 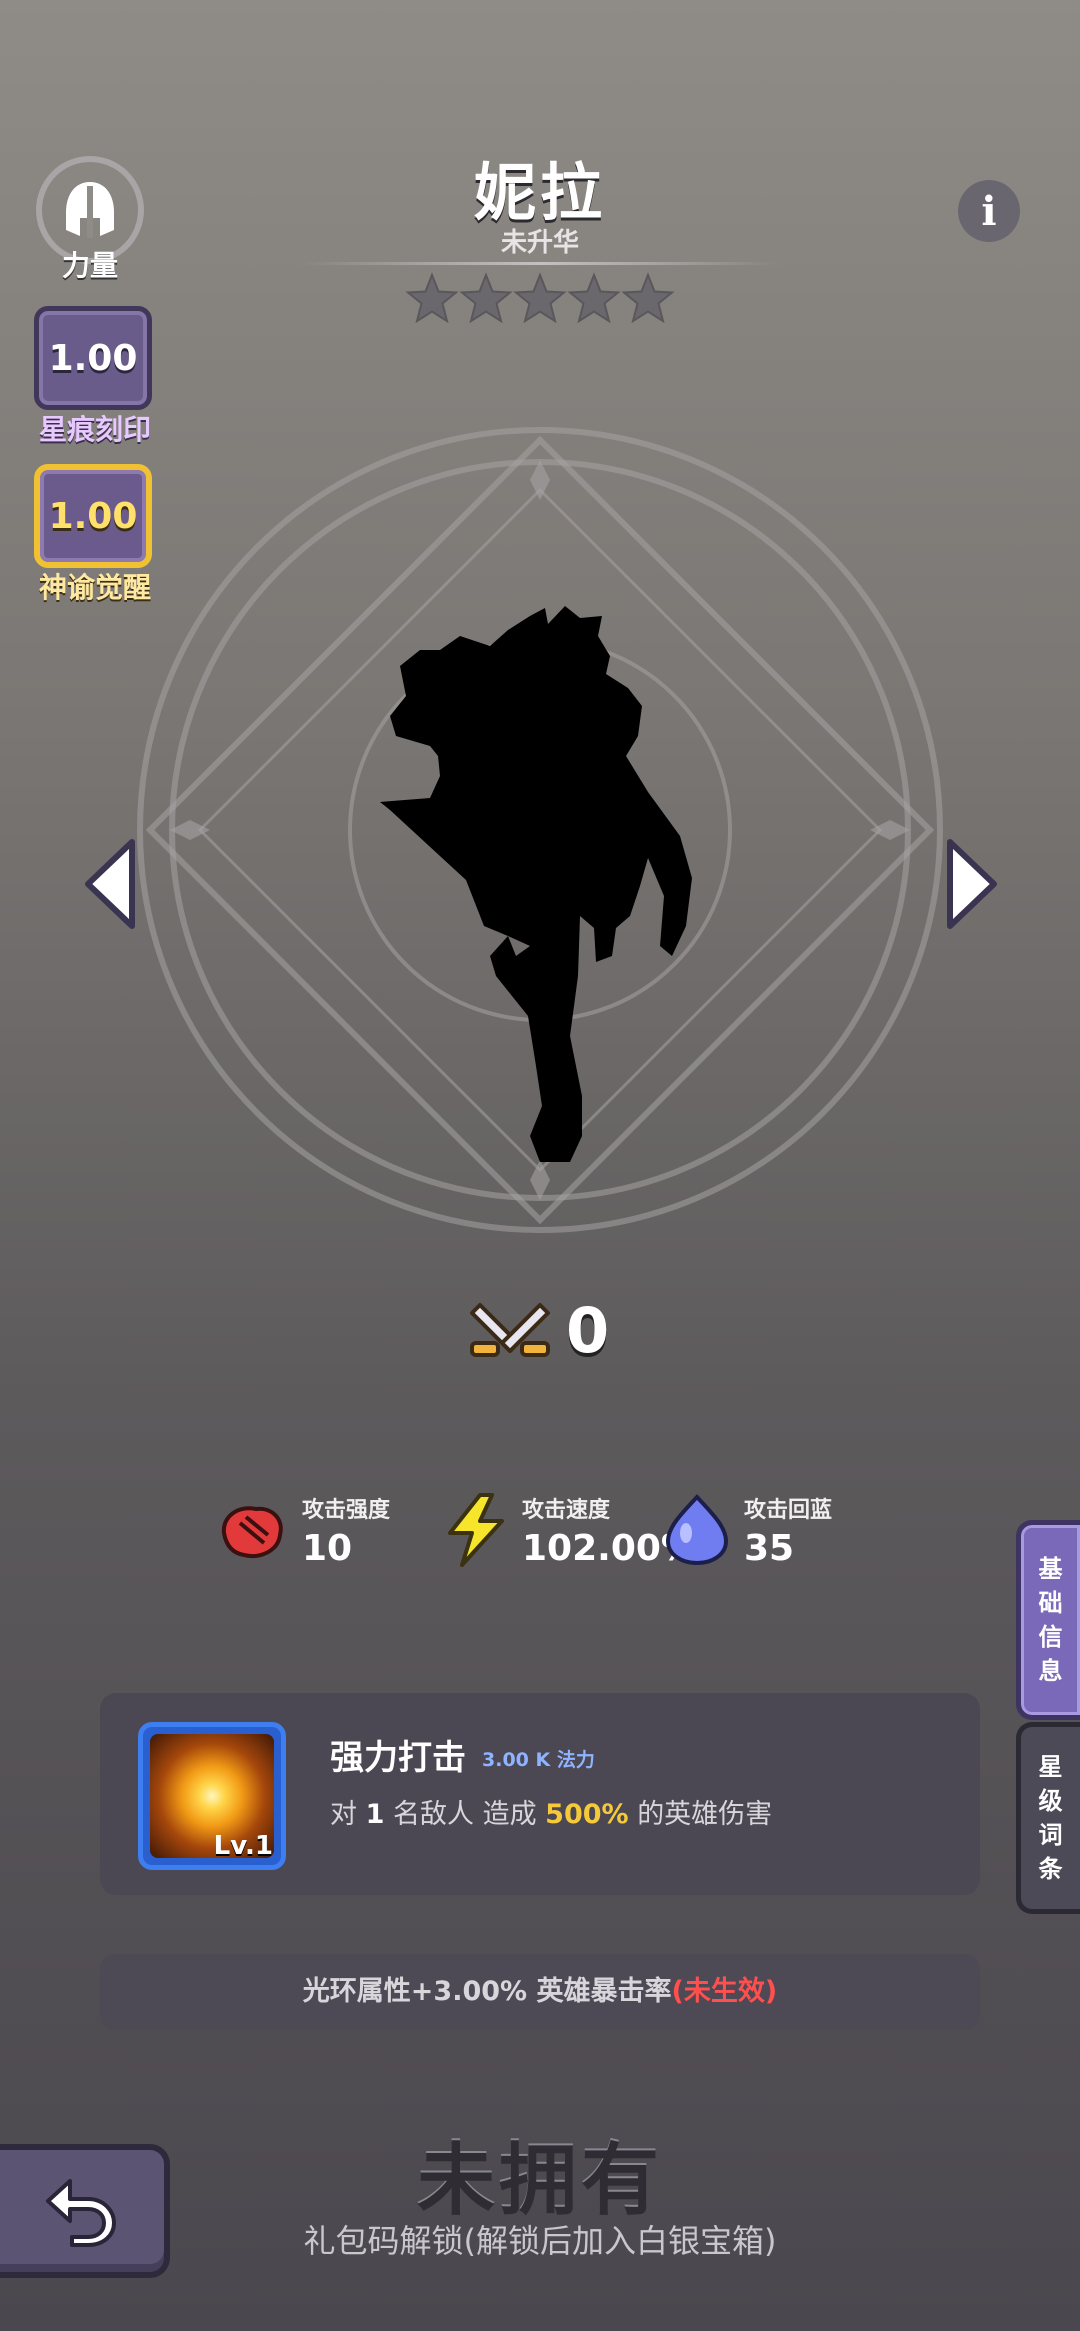 I want to click on info-icon: i, so click(x=989, y=211).